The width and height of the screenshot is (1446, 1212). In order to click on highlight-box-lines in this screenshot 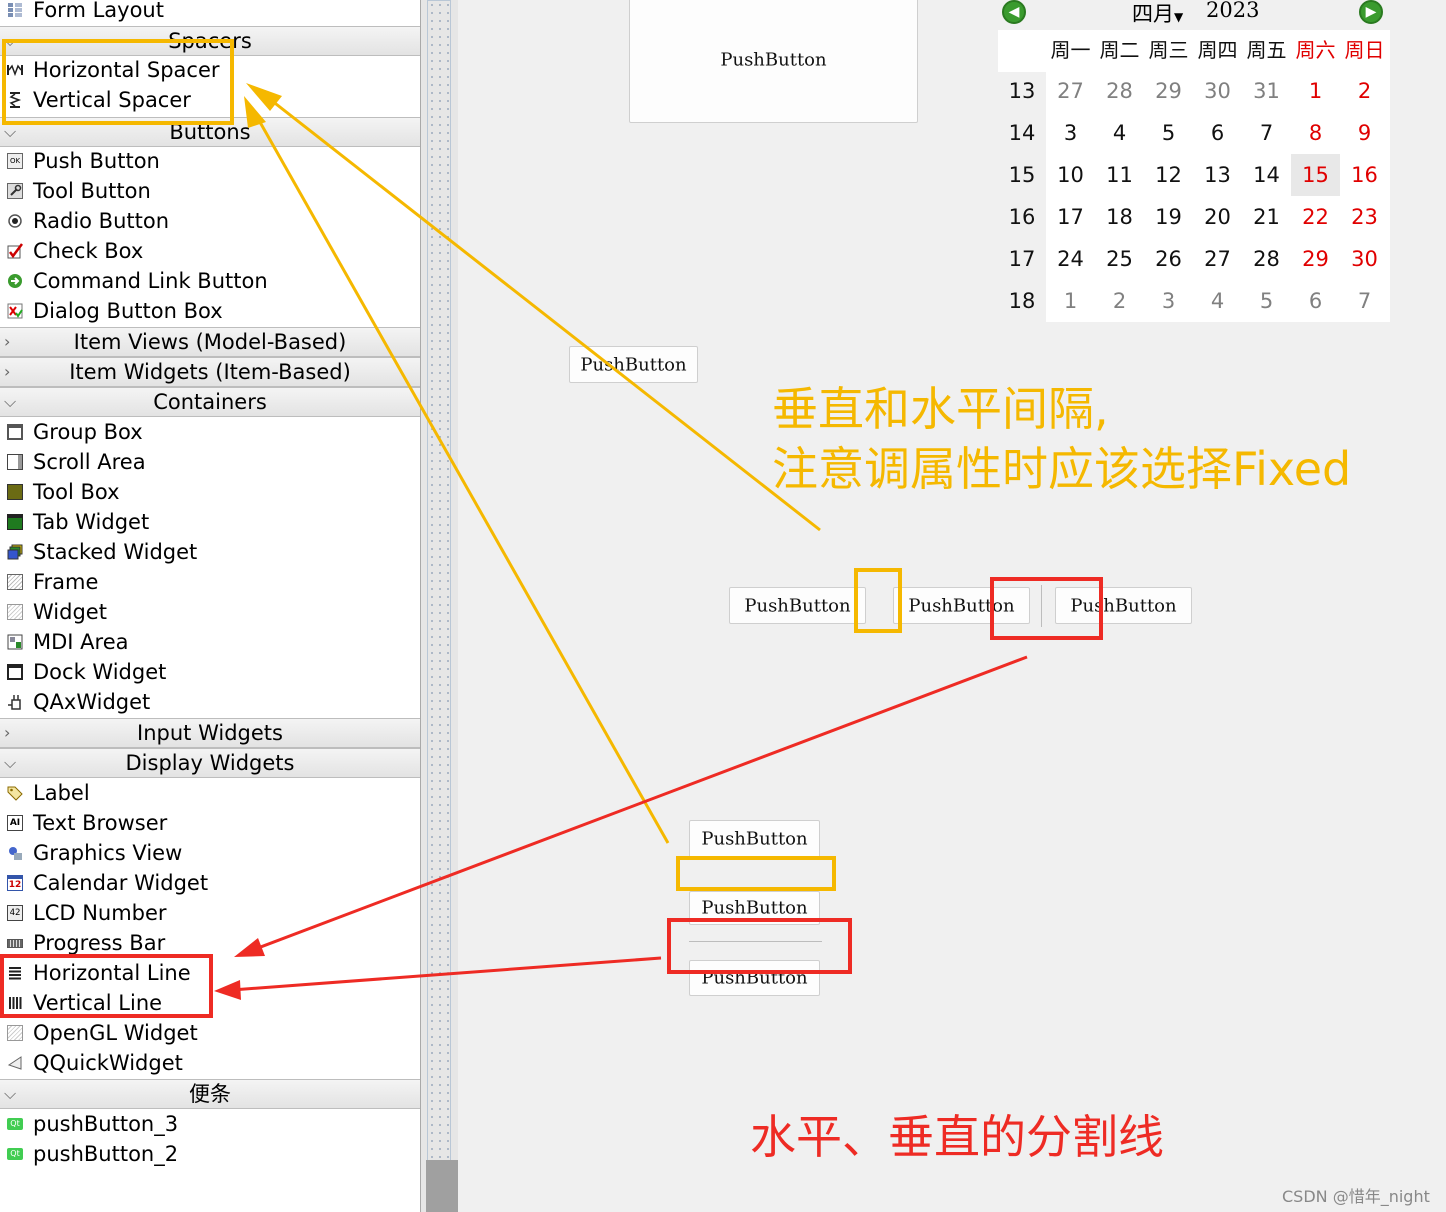, I will do `click(106, 986)`.